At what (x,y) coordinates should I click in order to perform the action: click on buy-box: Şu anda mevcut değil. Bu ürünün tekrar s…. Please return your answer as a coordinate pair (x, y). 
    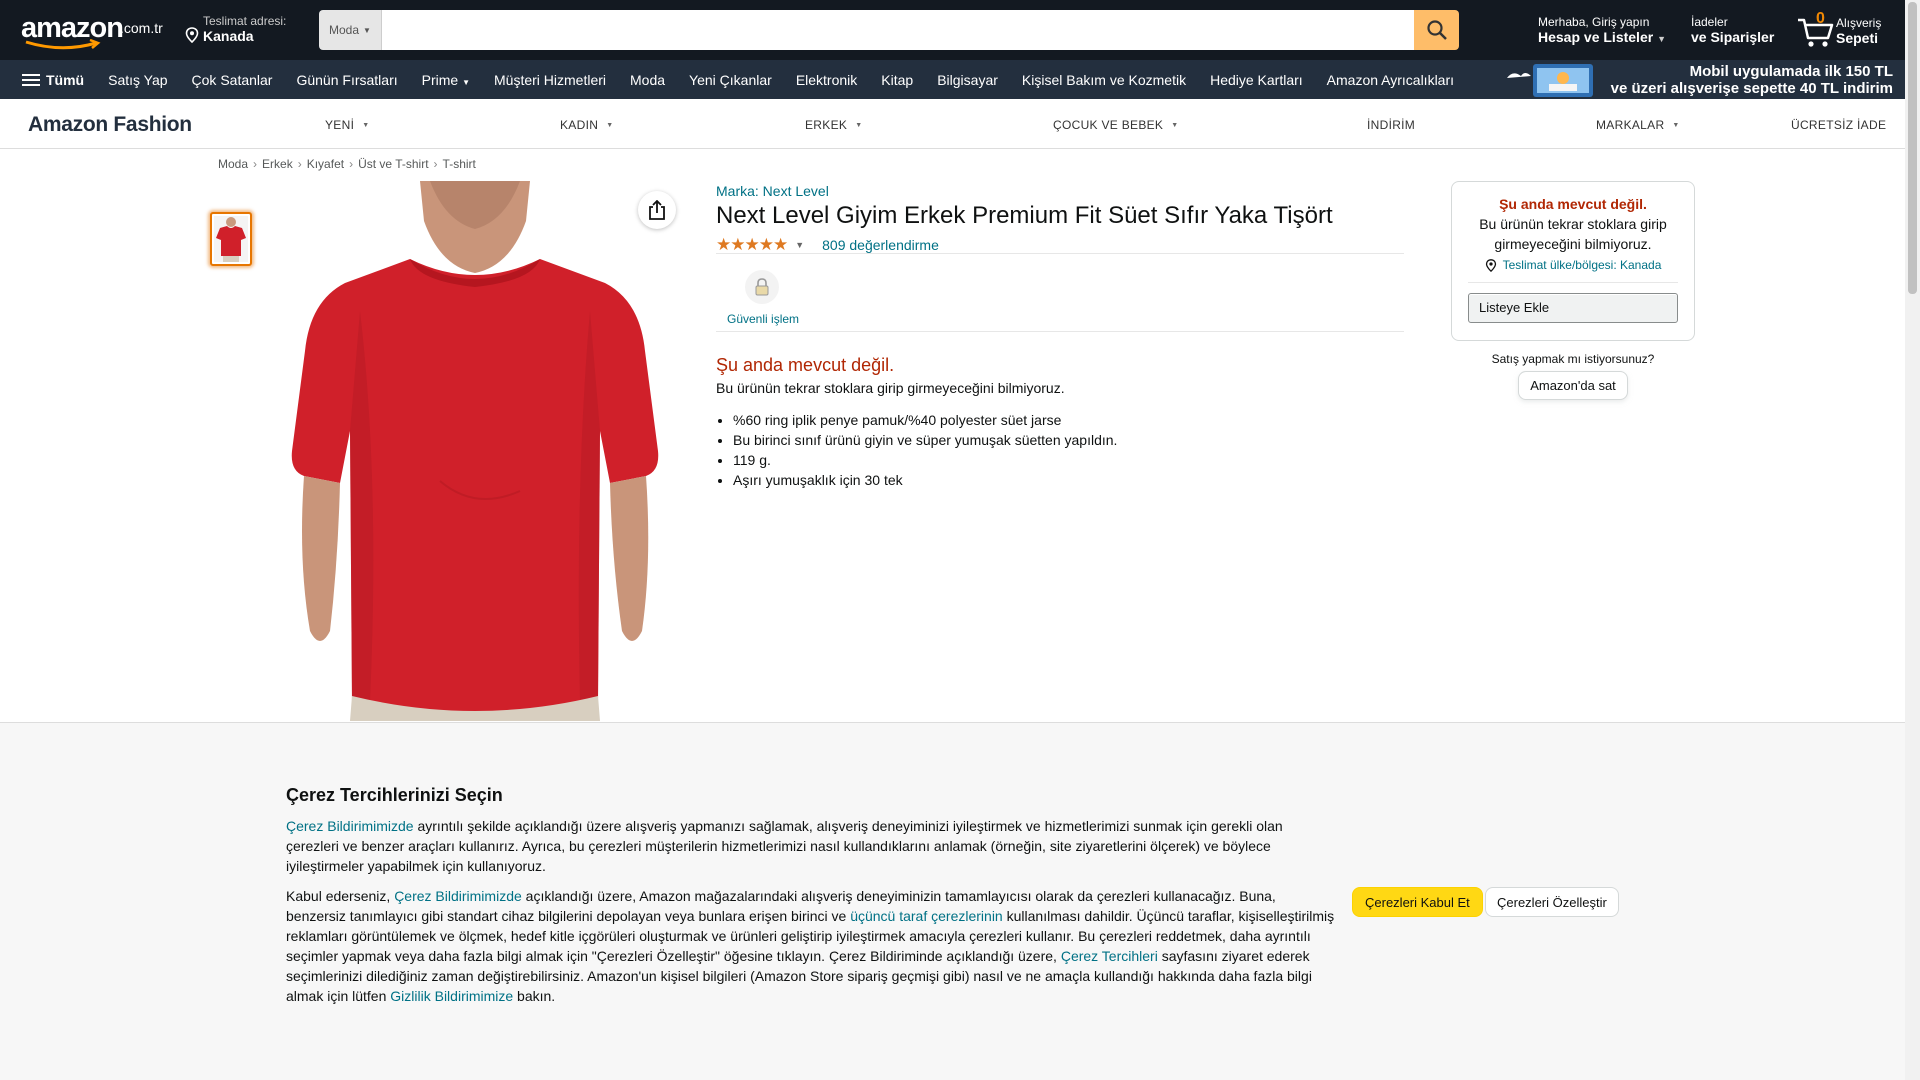
    Looking at the image, I should click on (1573, 261).